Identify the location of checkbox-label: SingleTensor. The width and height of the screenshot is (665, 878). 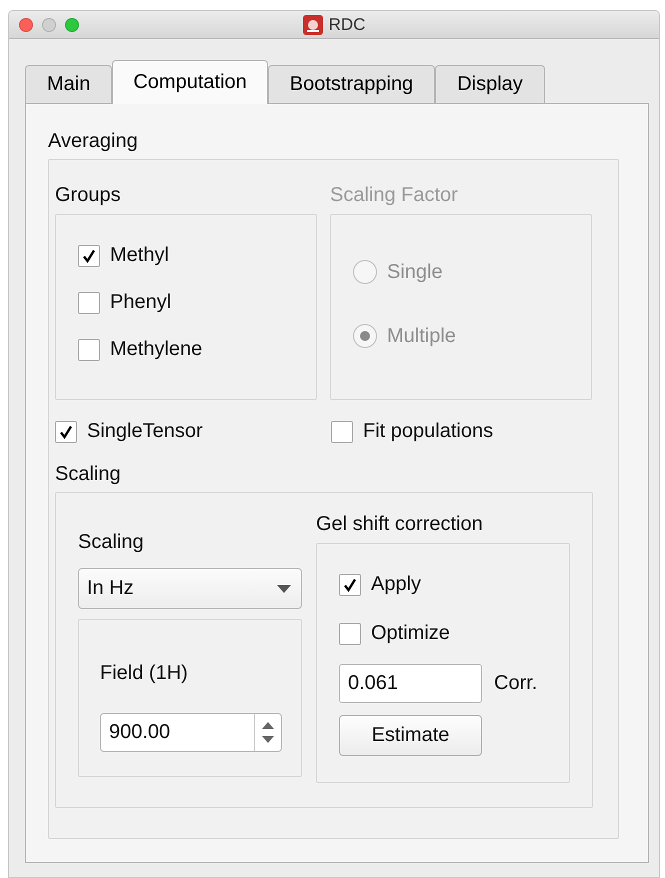
(145, 431).